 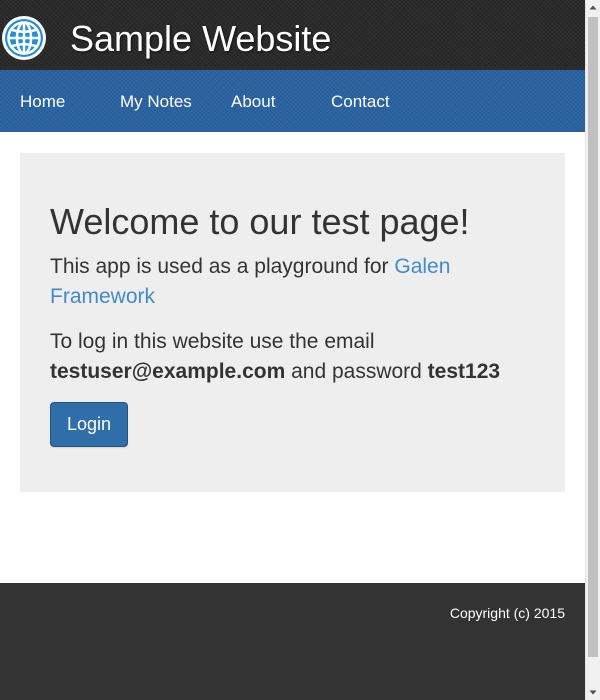 What do you see at coordinates (201, 38) in the screenshot?
I see `site-title: Sample Website` at bounding box center [201, 38].